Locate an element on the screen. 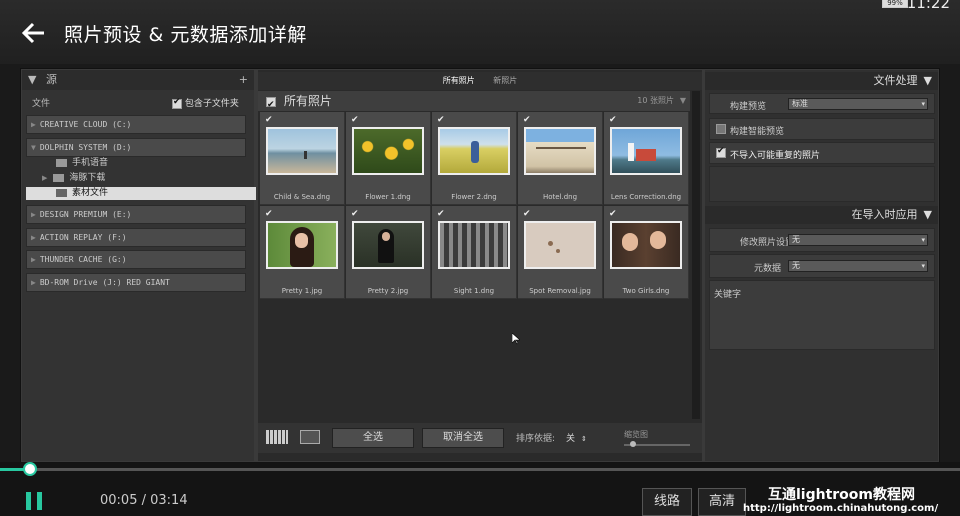 The width and height of the screenshot is (960, 516). mouse-cursor-icon is located at coordinates (516, 339).